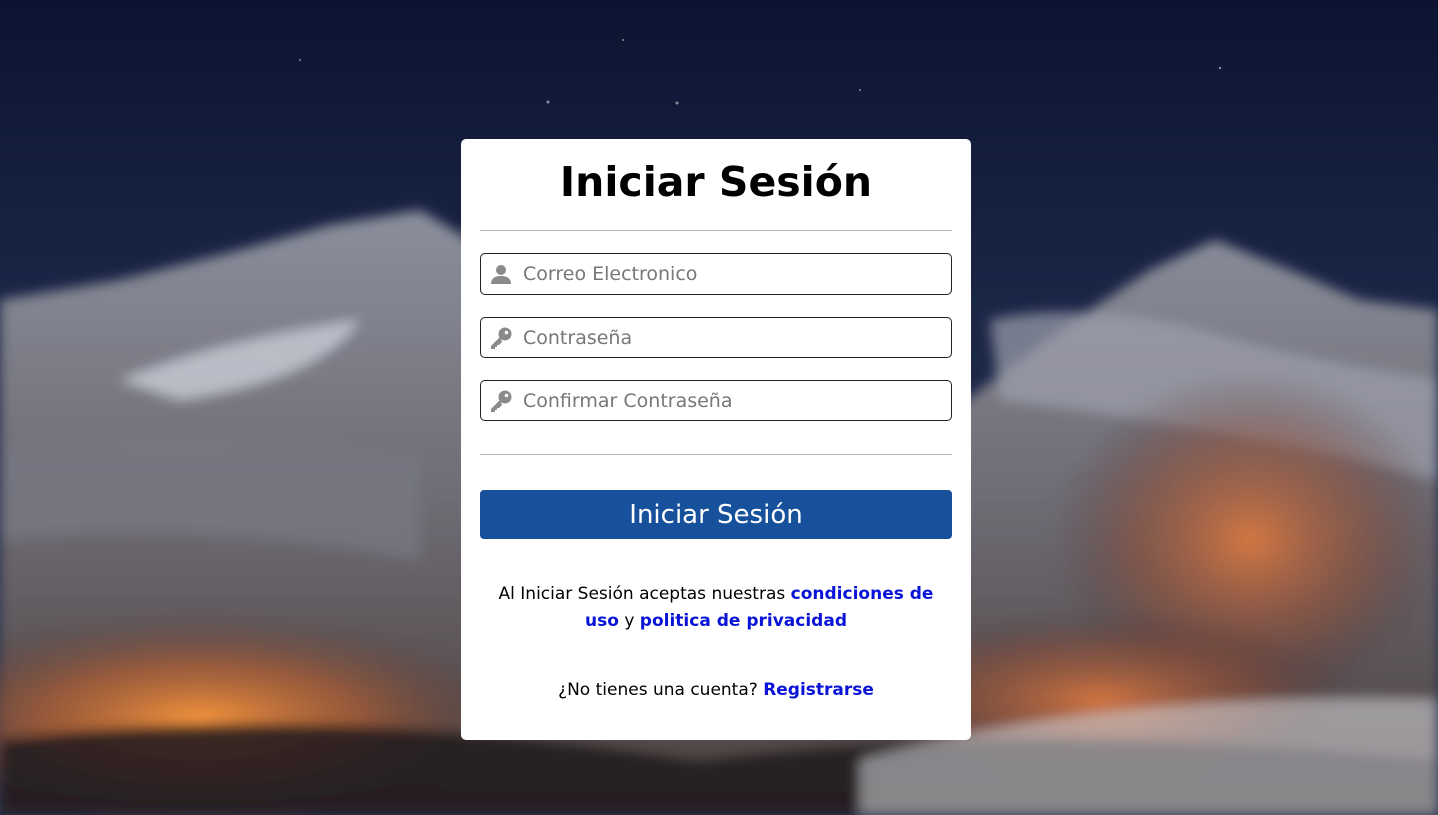 This screenshot has height=815, width=1438. I want to click on user-icon, so click(501, 274).